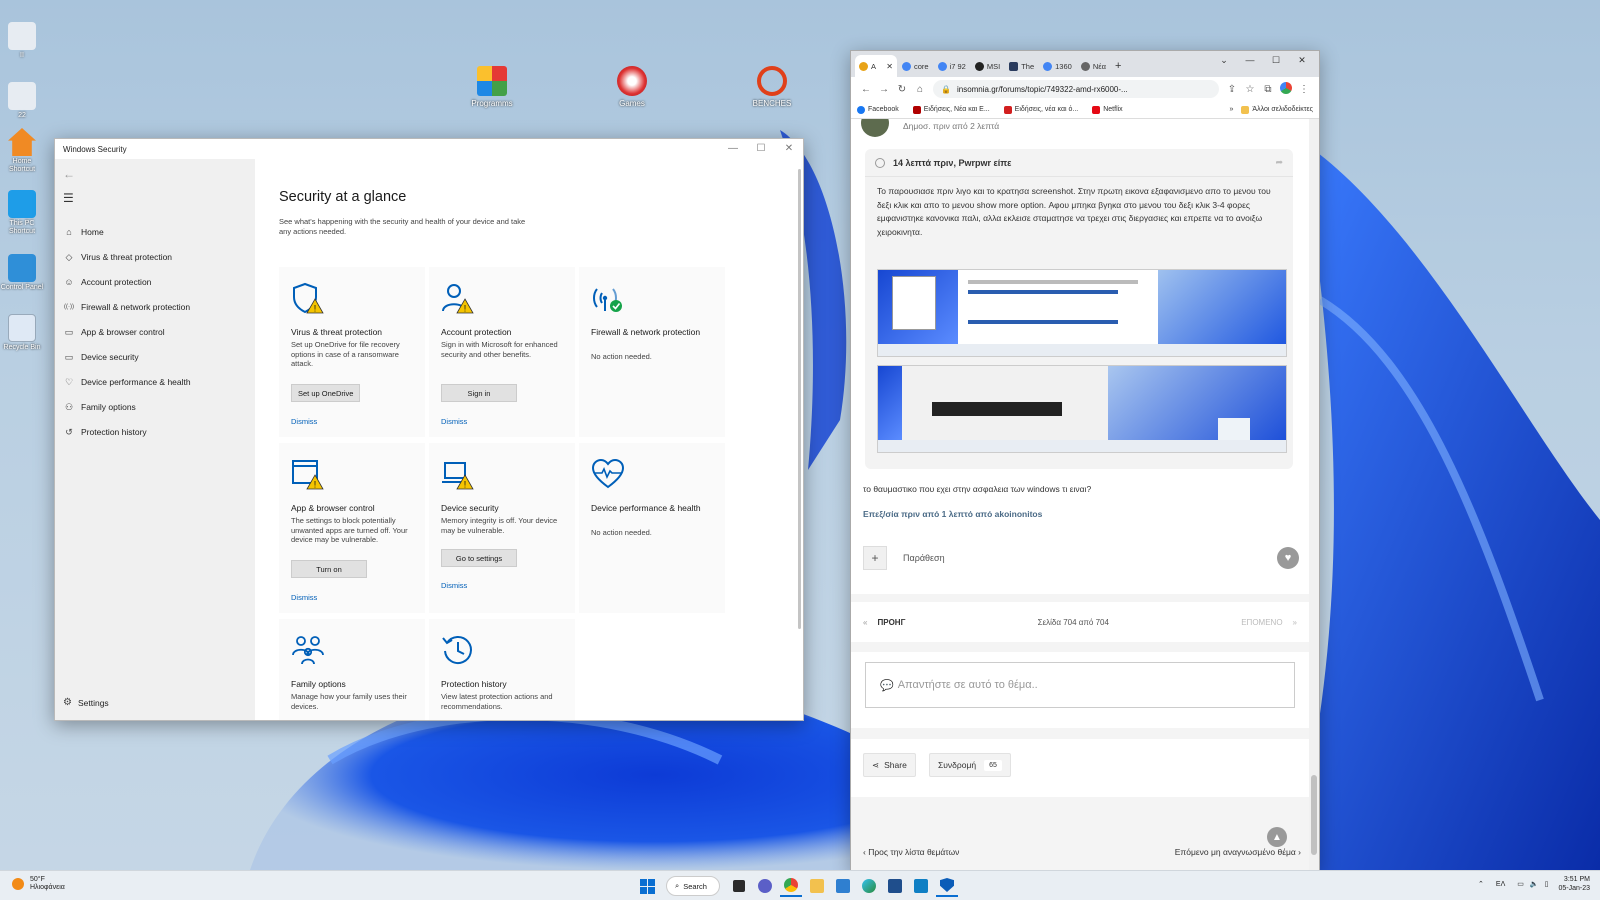  Describe the element at coordinates (22, 151) in the screenshot. I see `desktop-icon-home: Home Shortcut` at that location.